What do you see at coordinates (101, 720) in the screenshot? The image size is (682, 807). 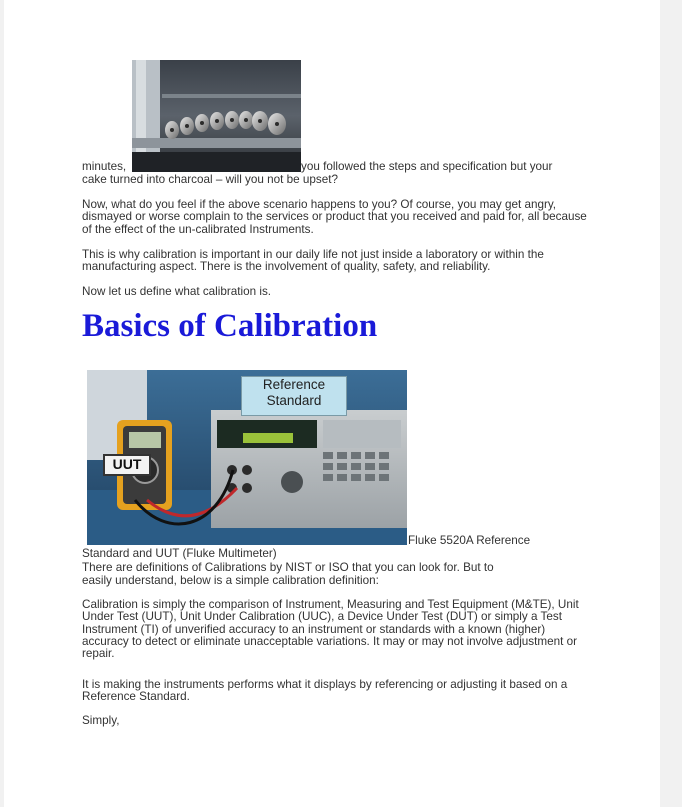 I see `paragraph-simply: Simply,` at bounding box center [101, 720].